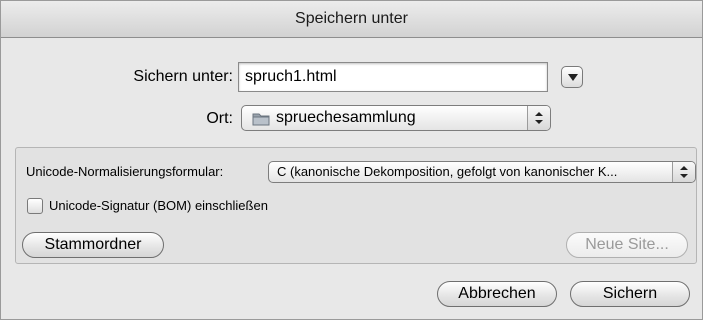 This screenshot has height=320, width=703. I want to click on folder-icon, so click(261, 119).